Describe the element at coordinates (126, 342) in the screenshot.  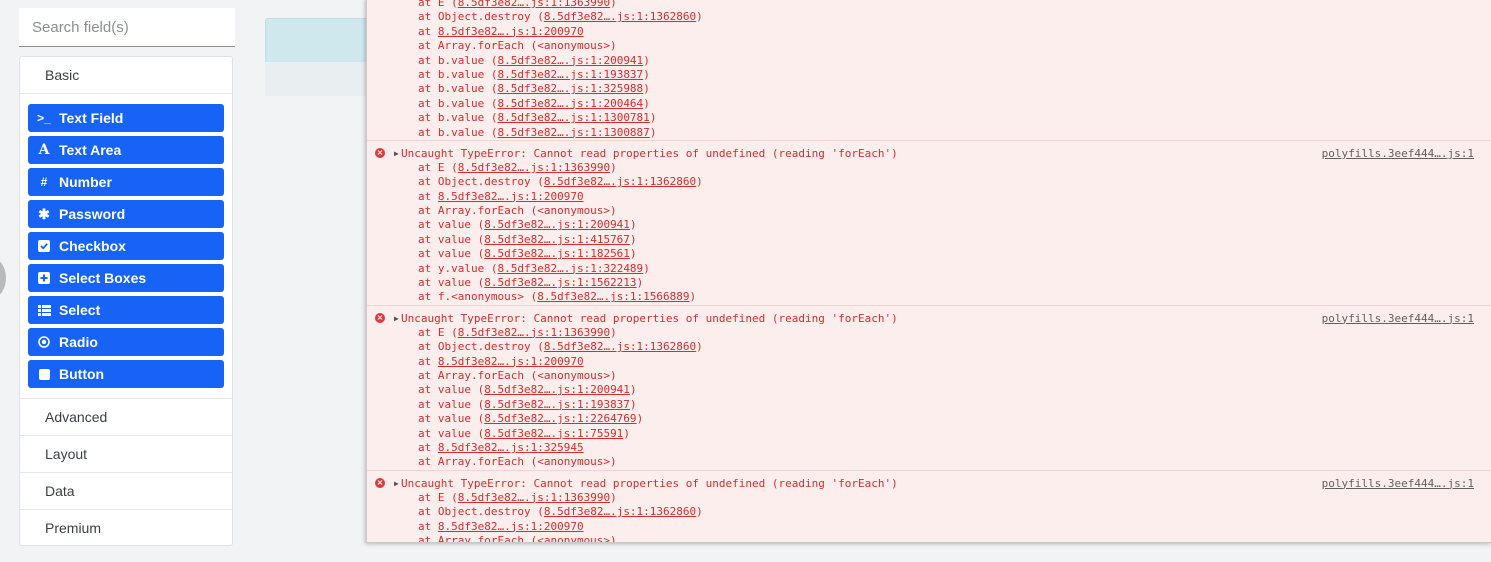
I see `component-radio: Radio` at that location.